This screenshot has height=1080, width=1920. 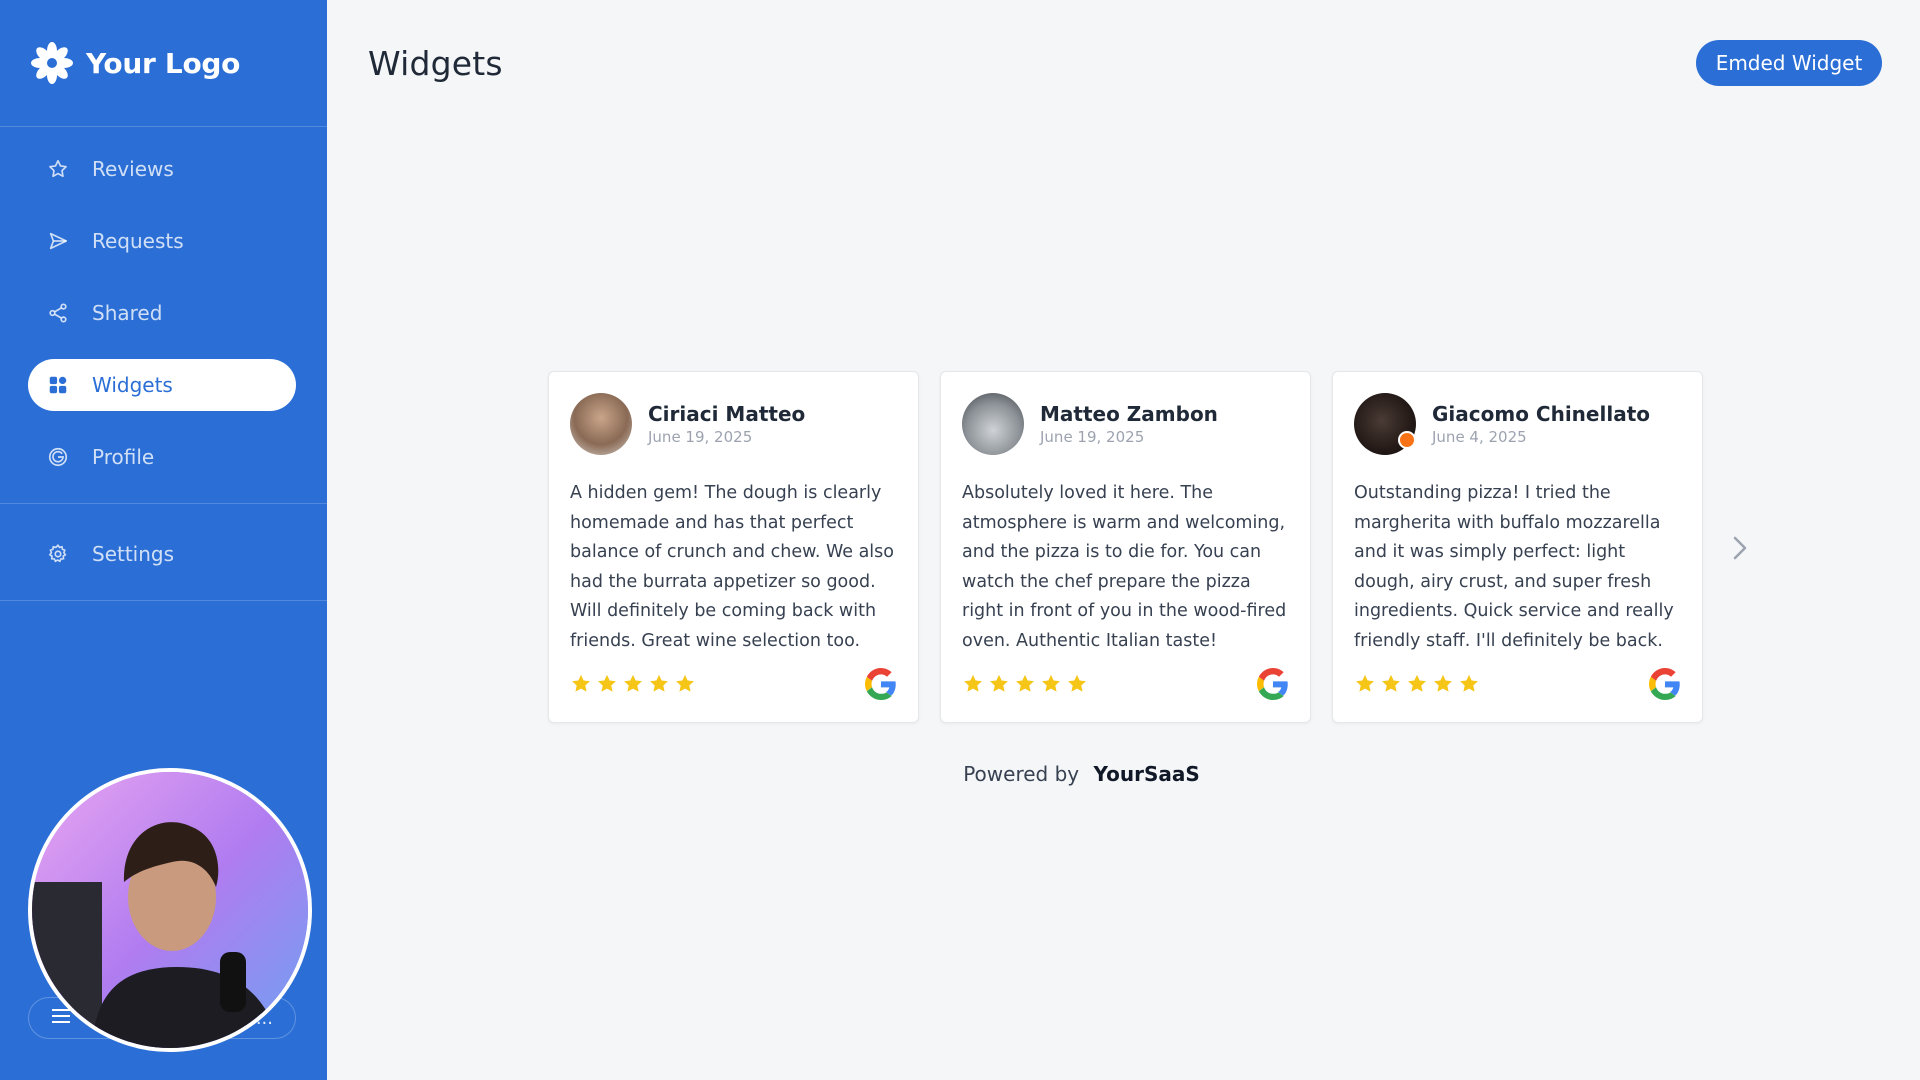 I want to click on sidebar-nav: Reviews Requests Shared Widgets Profile, so click(x=163, y=364).